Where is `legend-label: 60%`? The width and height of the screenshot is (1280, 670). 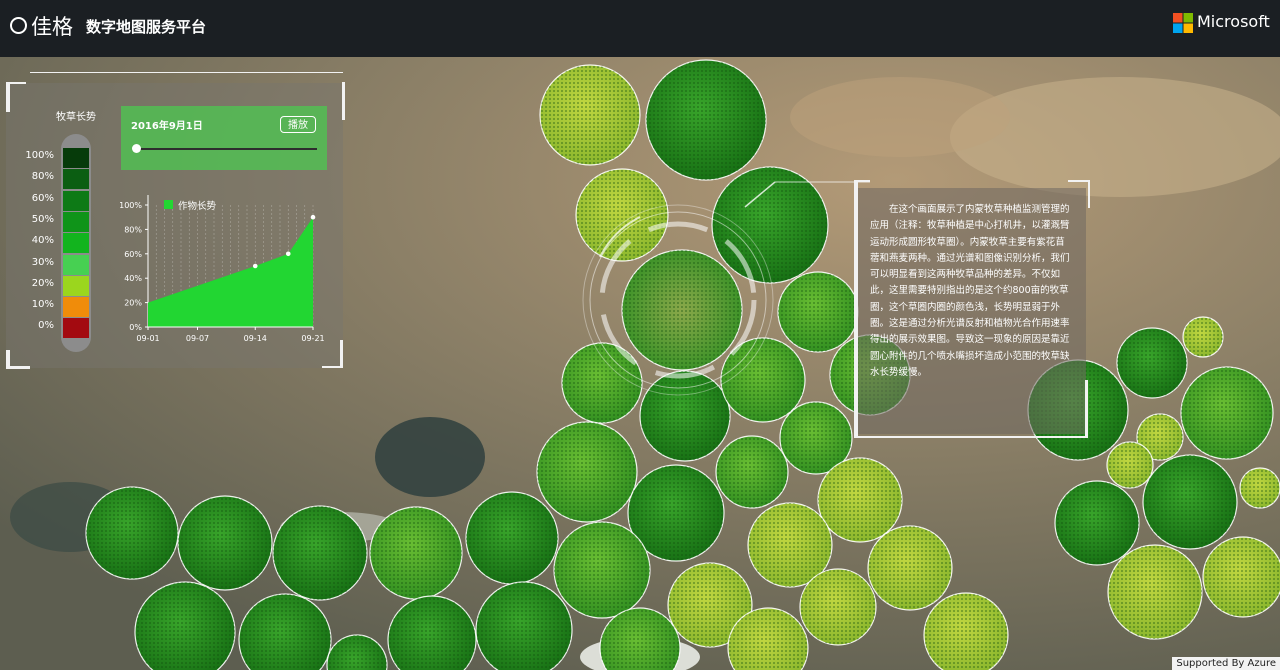 legend-label: 60% is located at coordinates (42, 198).